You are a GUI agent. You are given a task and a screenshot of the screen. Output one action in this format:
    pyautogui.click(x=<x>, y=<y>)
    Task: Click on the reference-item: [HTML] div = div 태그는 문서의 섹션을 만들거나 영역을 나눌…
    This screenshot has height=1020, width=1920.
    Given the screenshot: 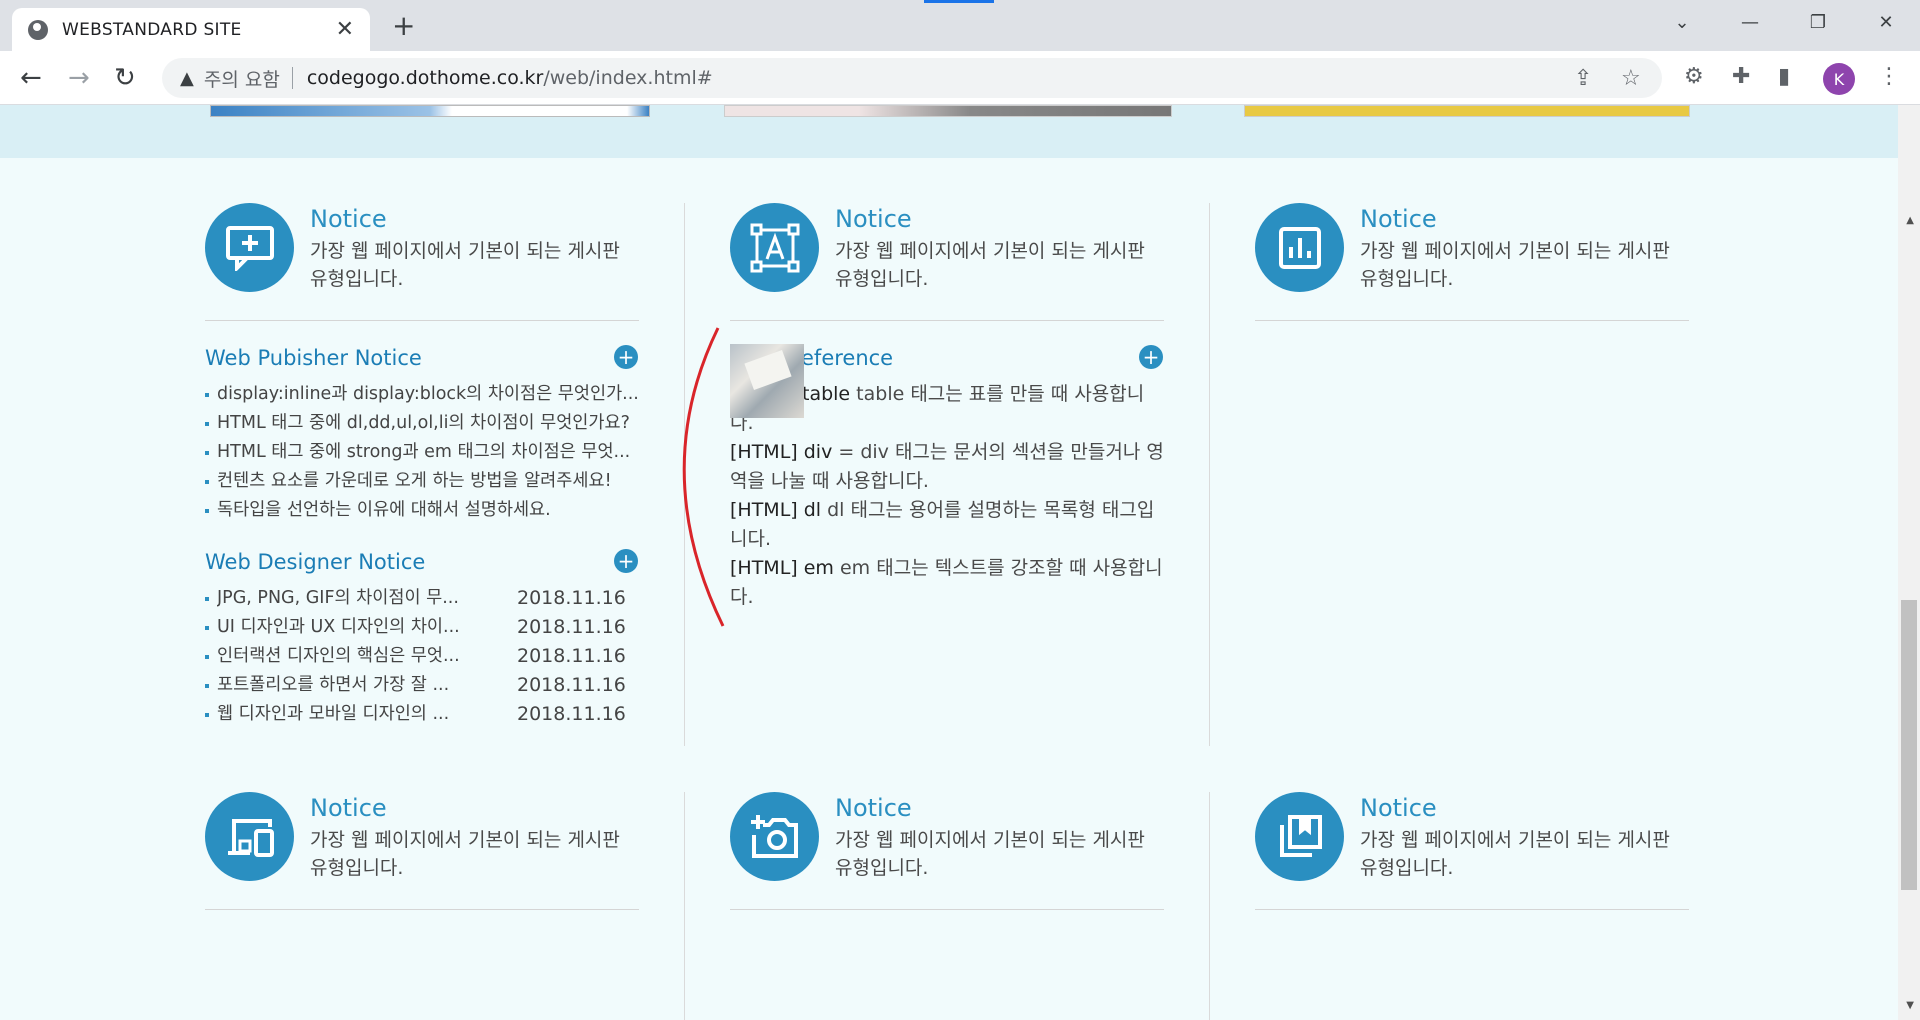 What is the action you would take?
    pyautogui.click(x=947, y=467)
    